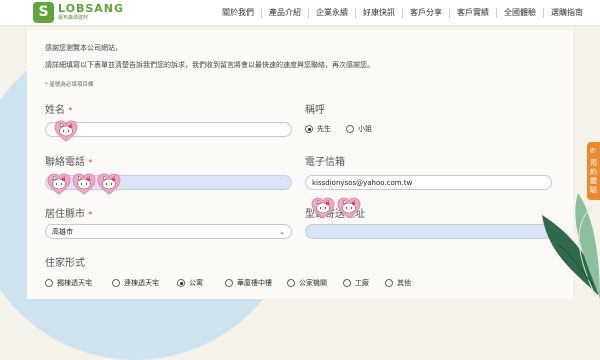  I want to click on title-option-mr: 先生, so click(318, 129).